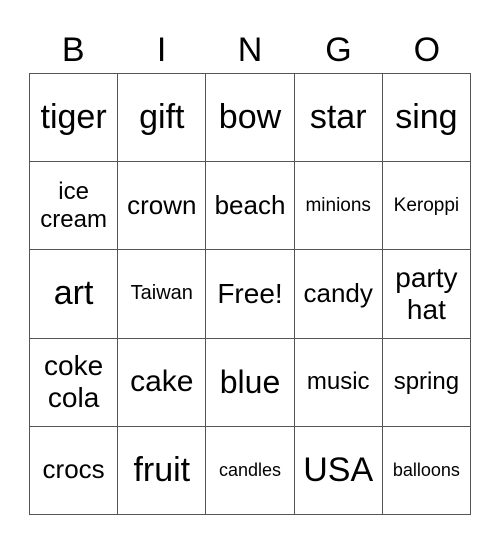 The image size is (500, 544). Describe the element at coordinates (74, 294) in the screenshot. I see `bingo-cell: art` at that location.